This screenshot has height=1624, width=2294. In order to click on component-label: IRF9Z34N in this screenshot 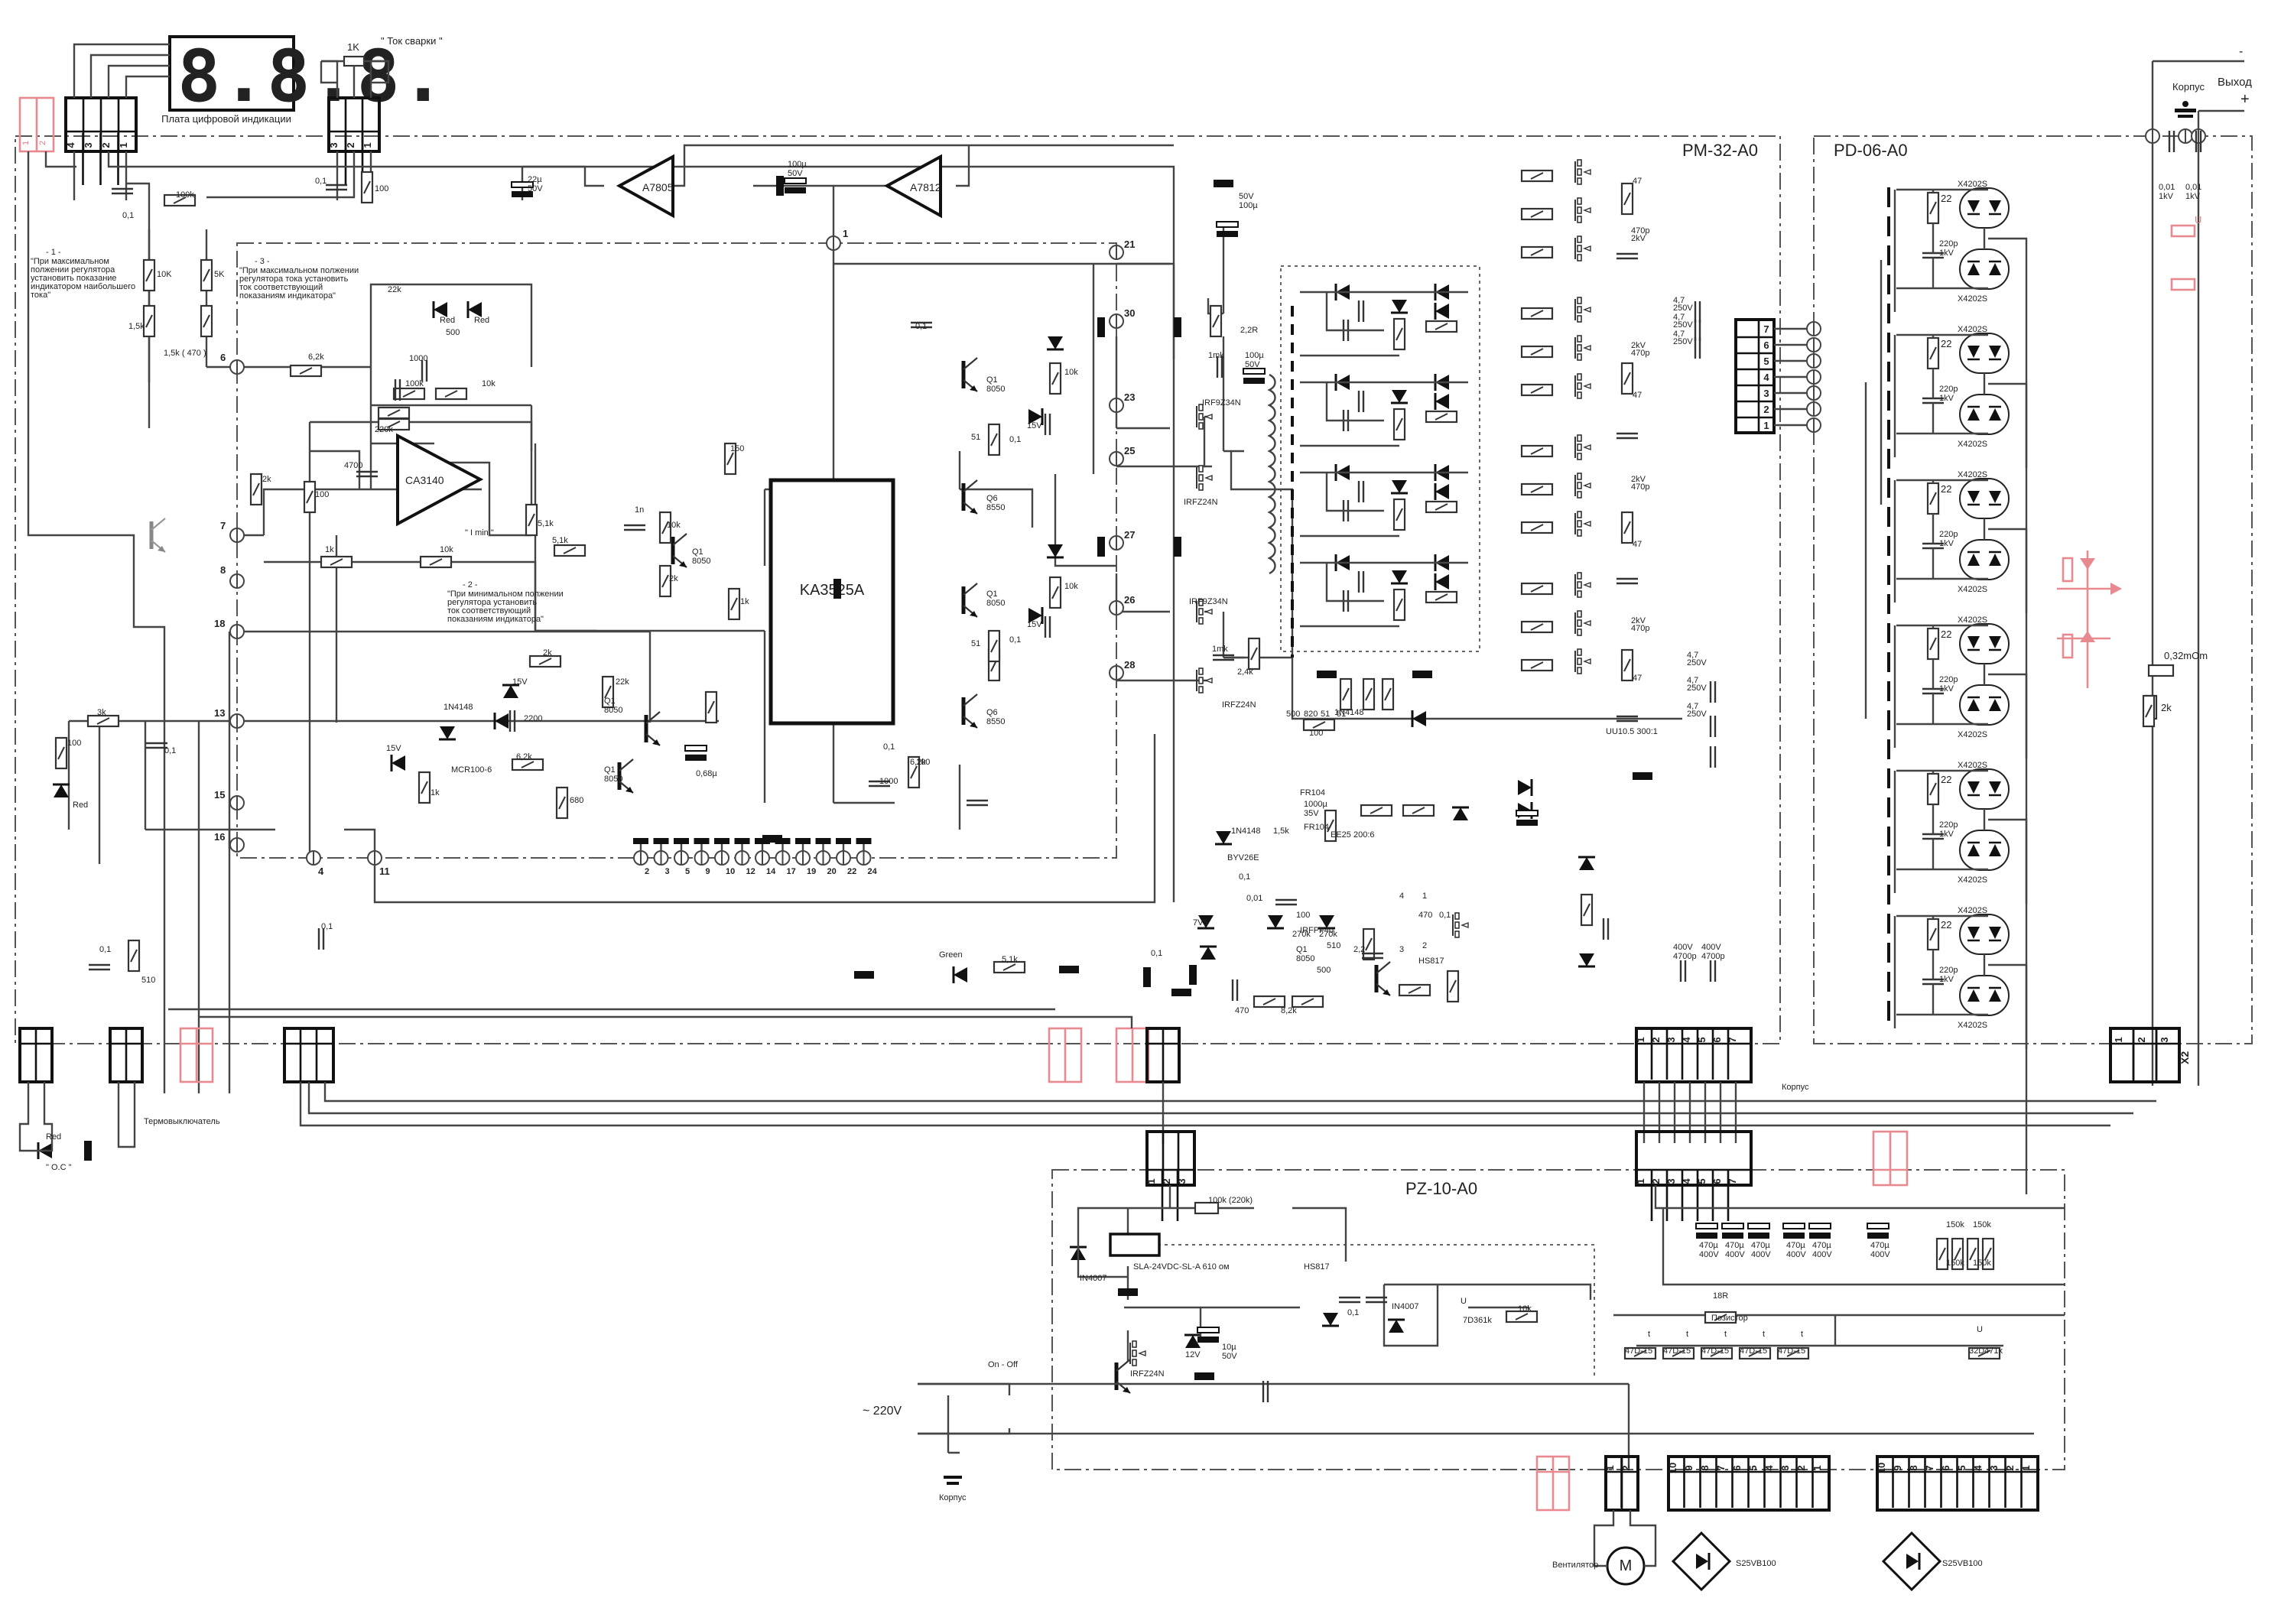, I will do `click(1208, 601)`.